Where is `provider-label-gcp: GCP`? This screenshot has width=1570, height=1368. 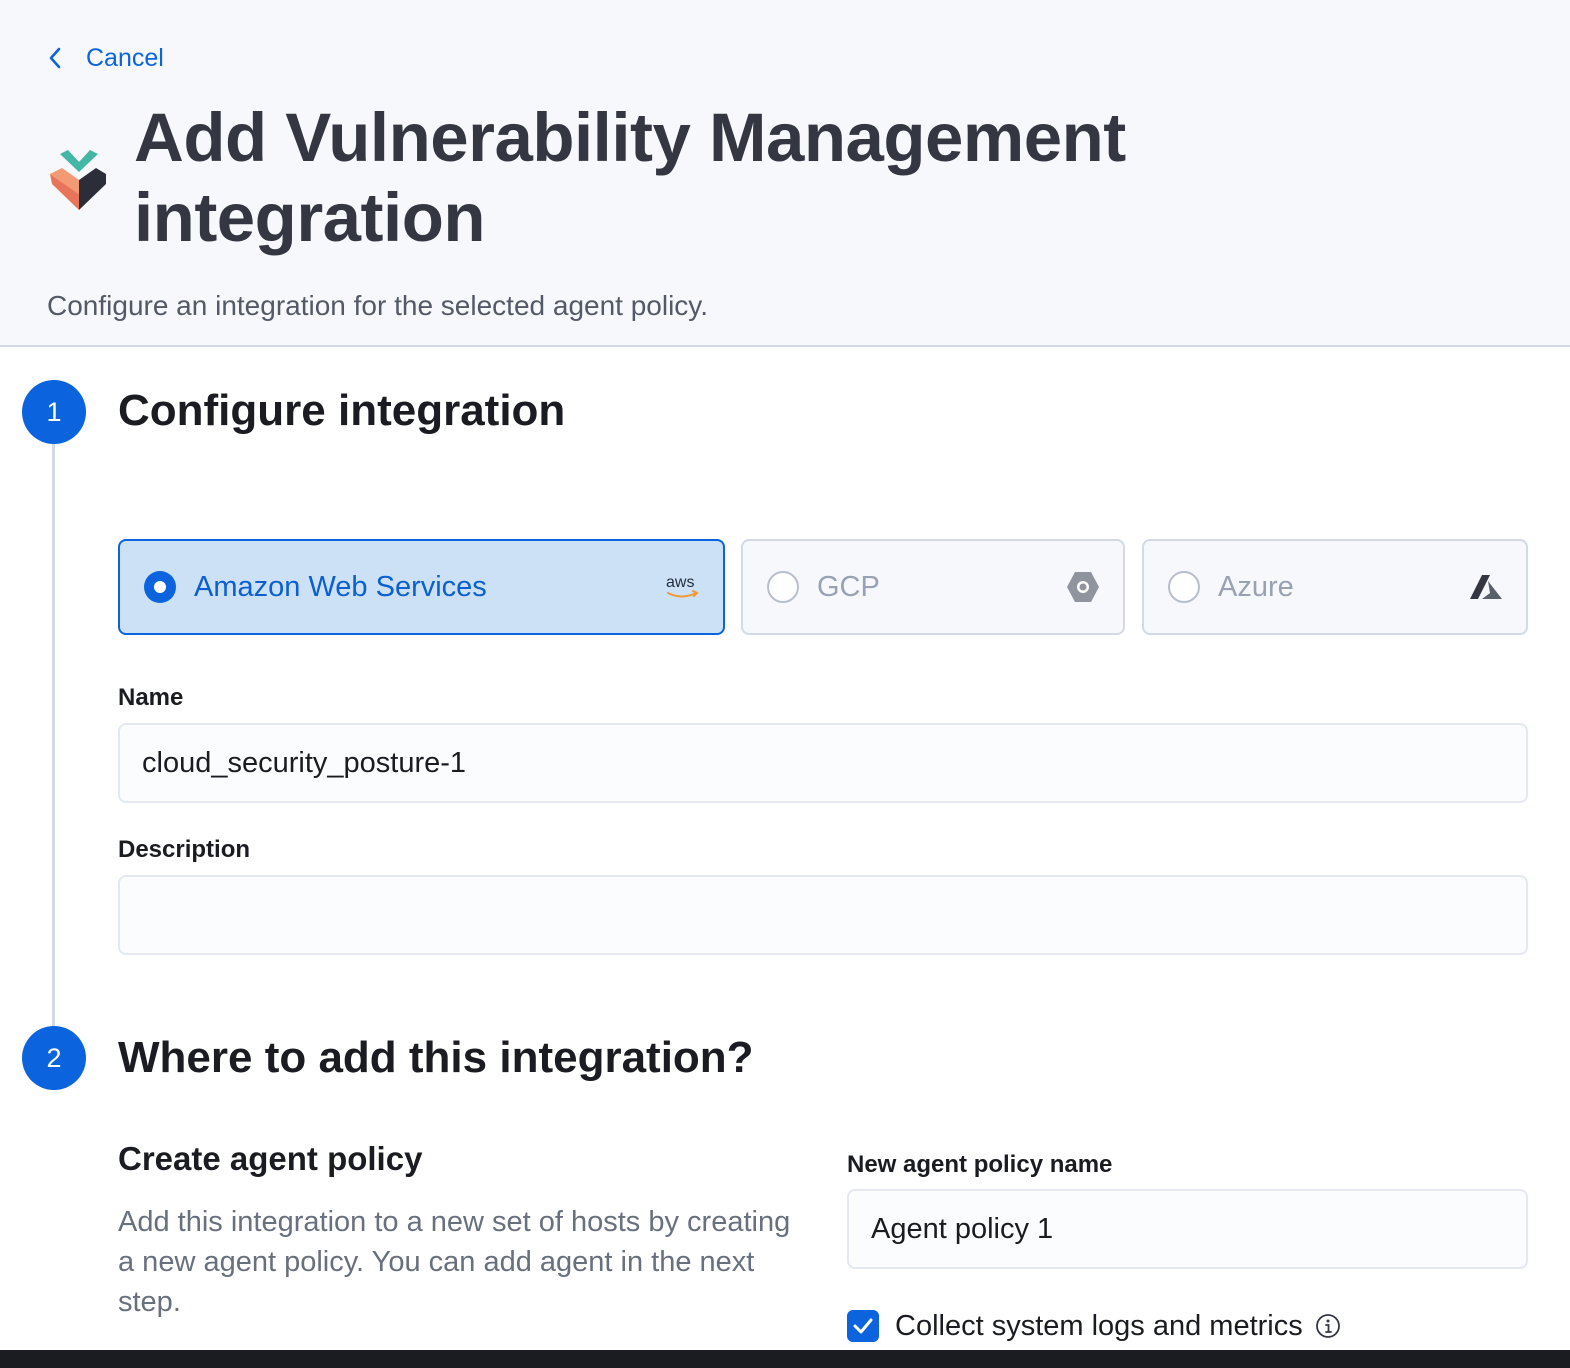 provider-label-gcp: GCP is located at coordinates (848, 586).